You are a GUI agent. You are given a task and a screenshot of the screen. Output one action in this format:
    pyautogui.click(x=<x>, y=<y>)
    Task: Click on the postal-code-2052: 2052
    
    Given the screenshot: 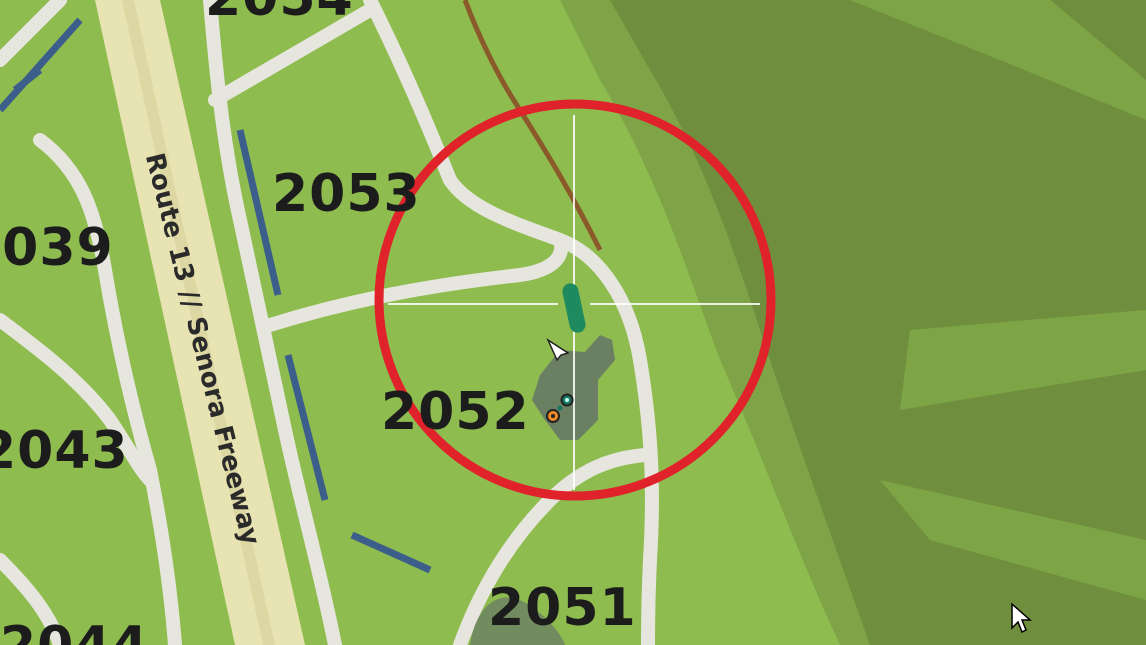 What is the action you would take?
    pyautogui.click(x=455, y=412)
    